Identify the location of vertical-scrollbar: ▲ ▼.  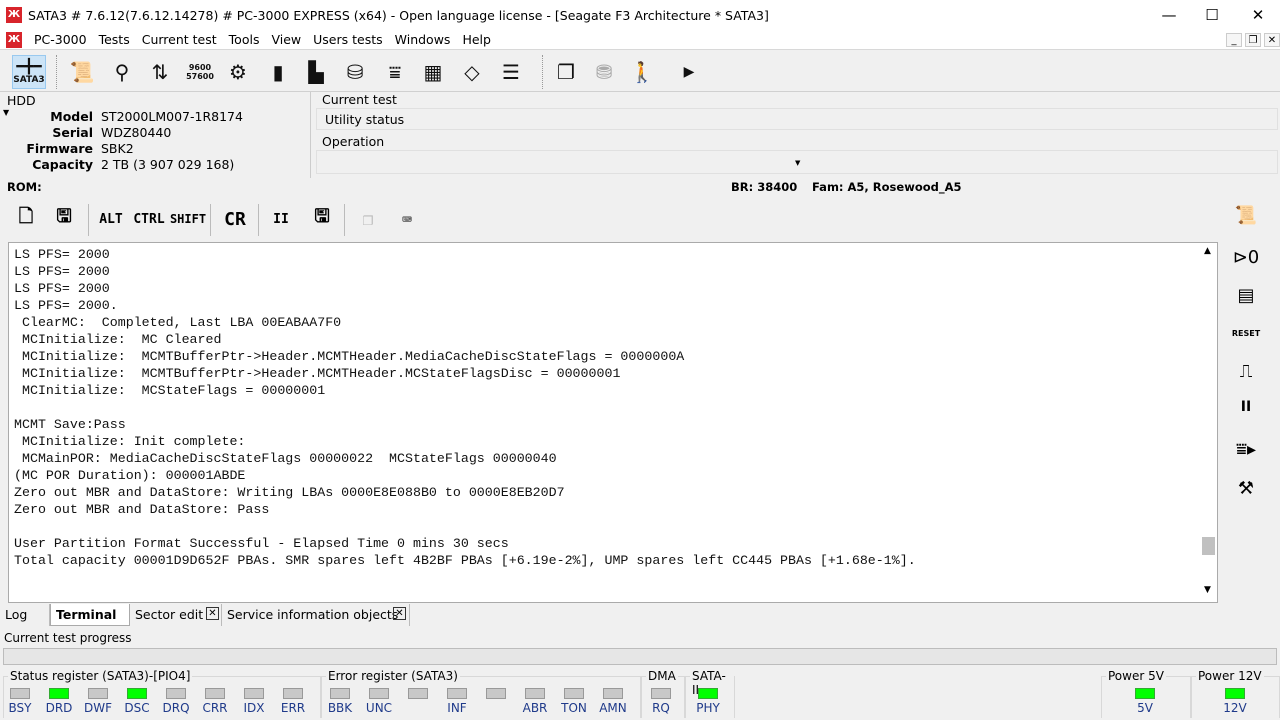
(1208, 422).